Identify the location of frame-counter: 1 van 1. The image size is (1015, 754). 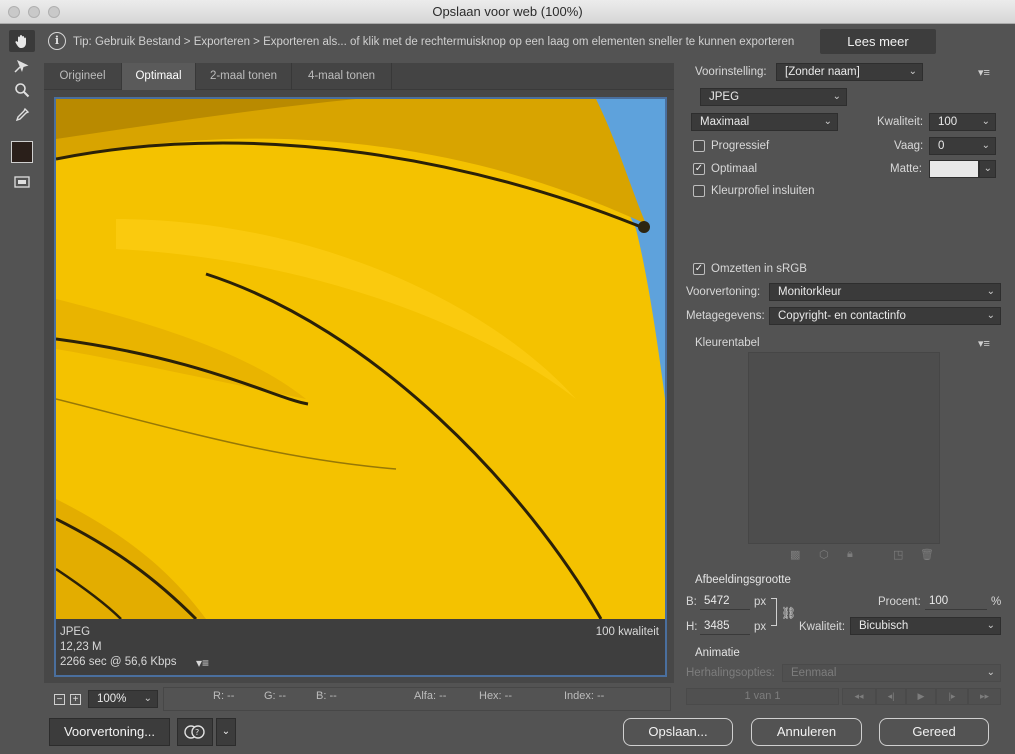
(762, 696).